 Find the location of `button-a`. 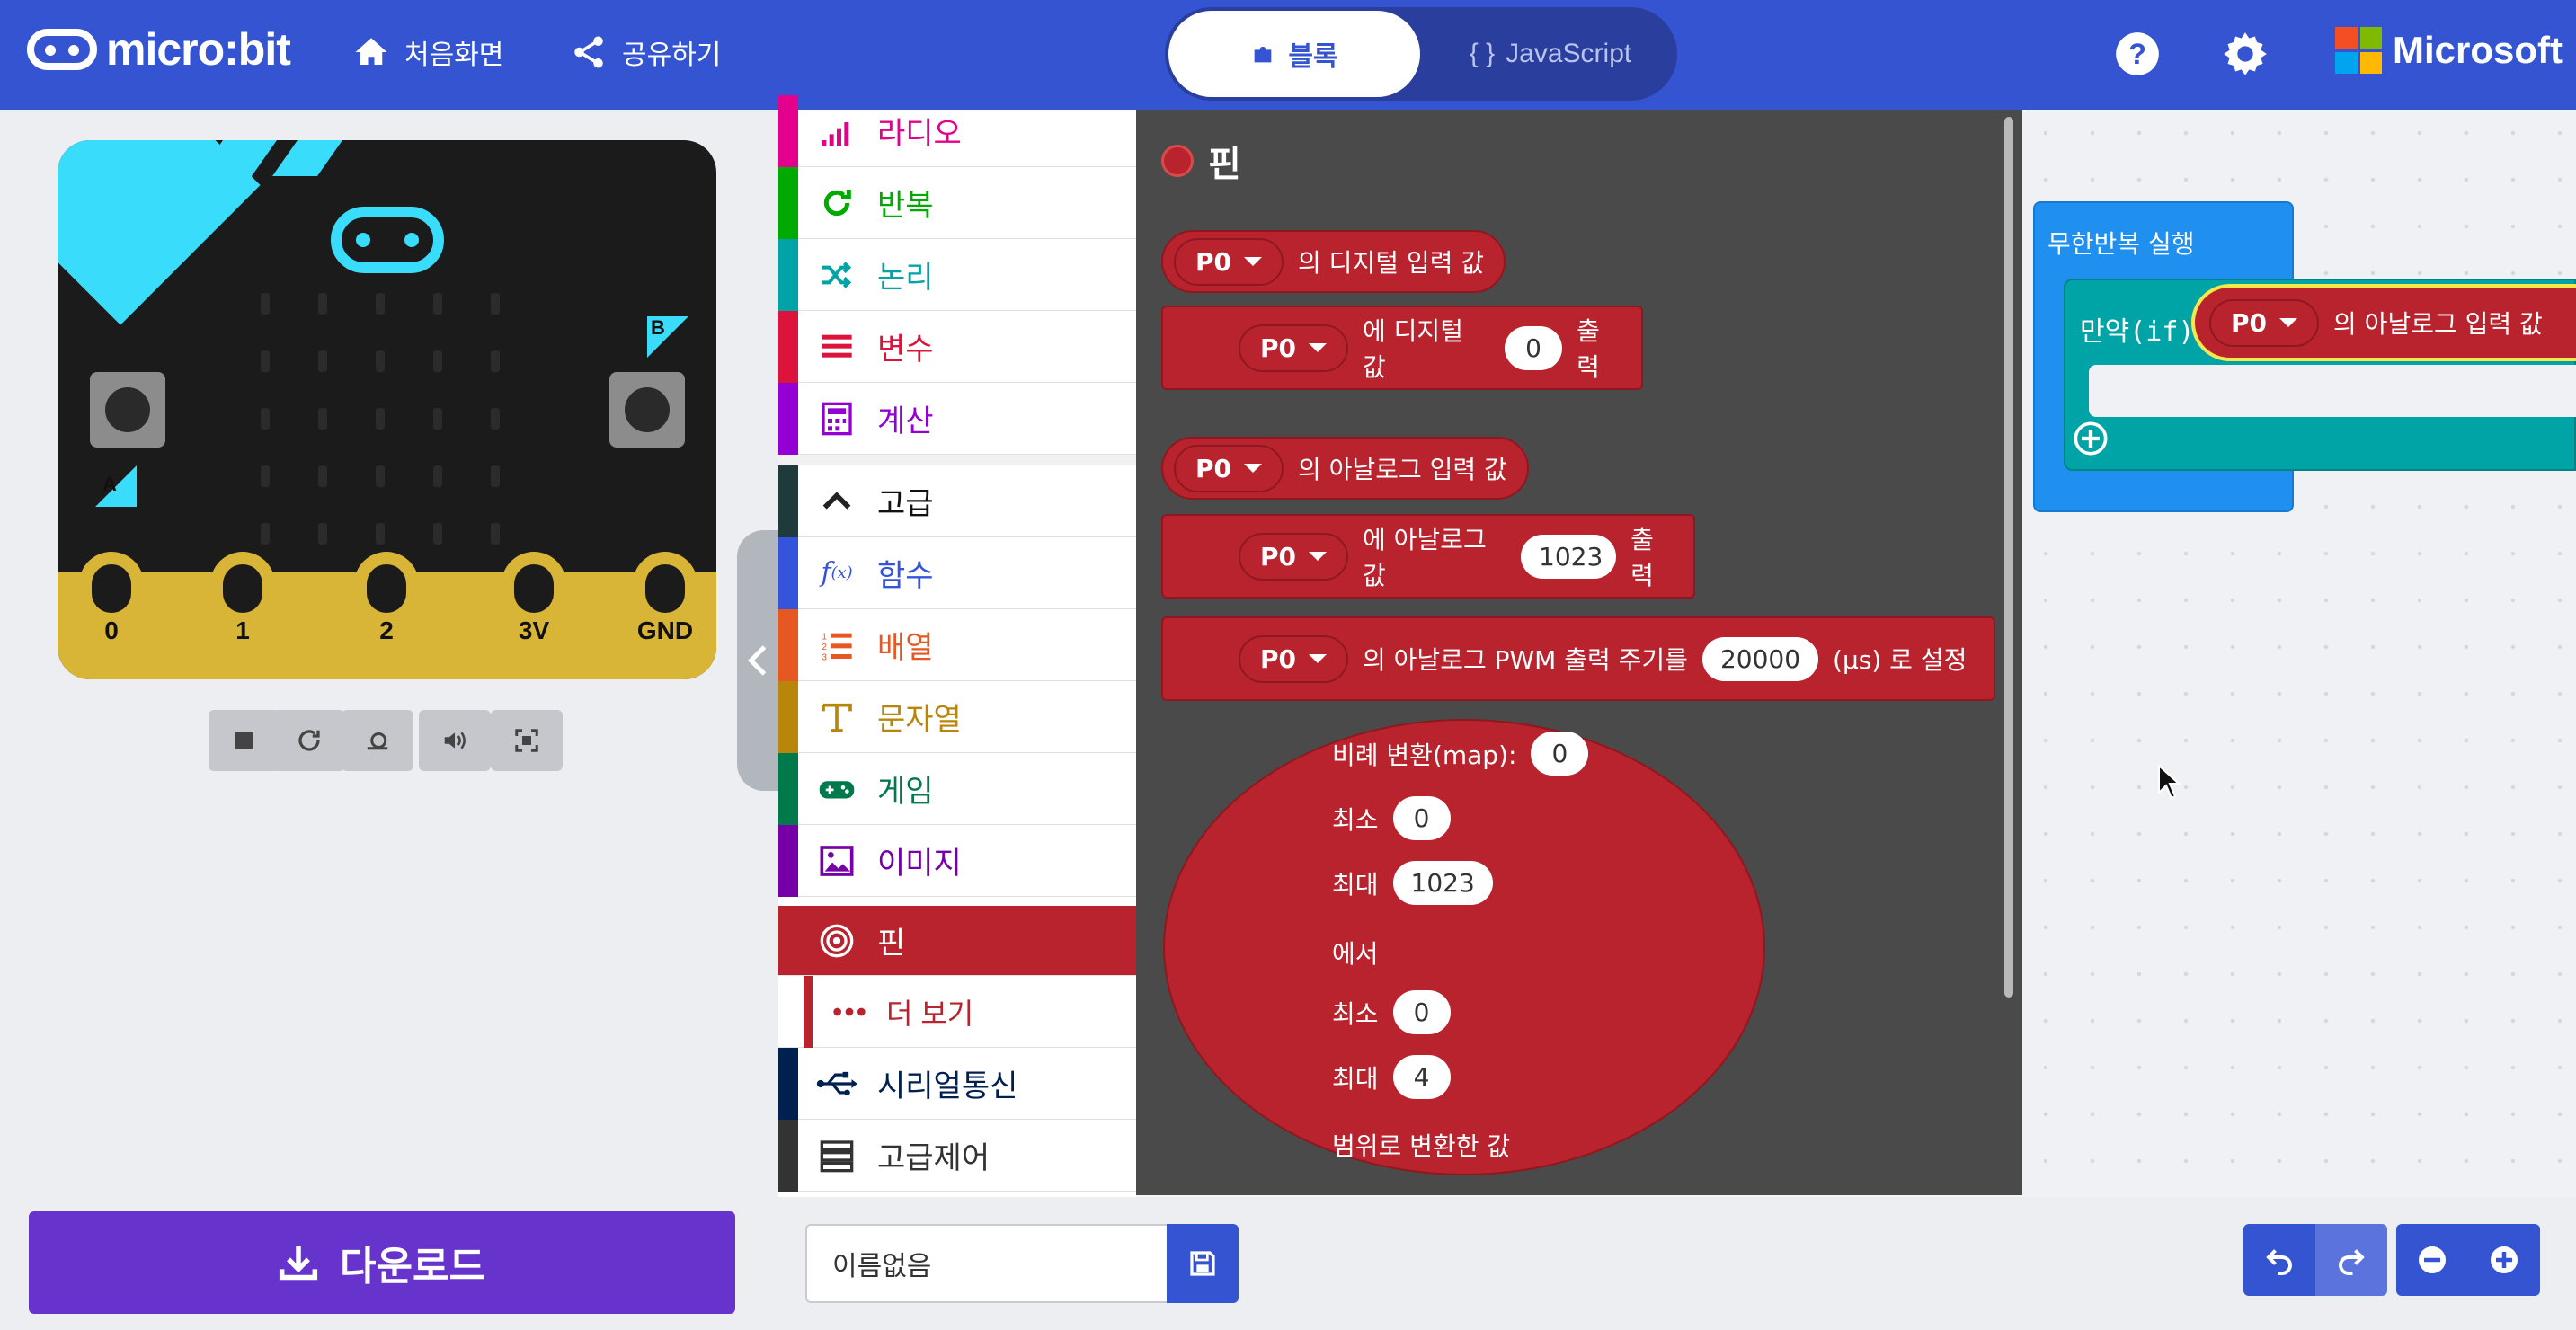

button-a is located at coordinates (127, 410).